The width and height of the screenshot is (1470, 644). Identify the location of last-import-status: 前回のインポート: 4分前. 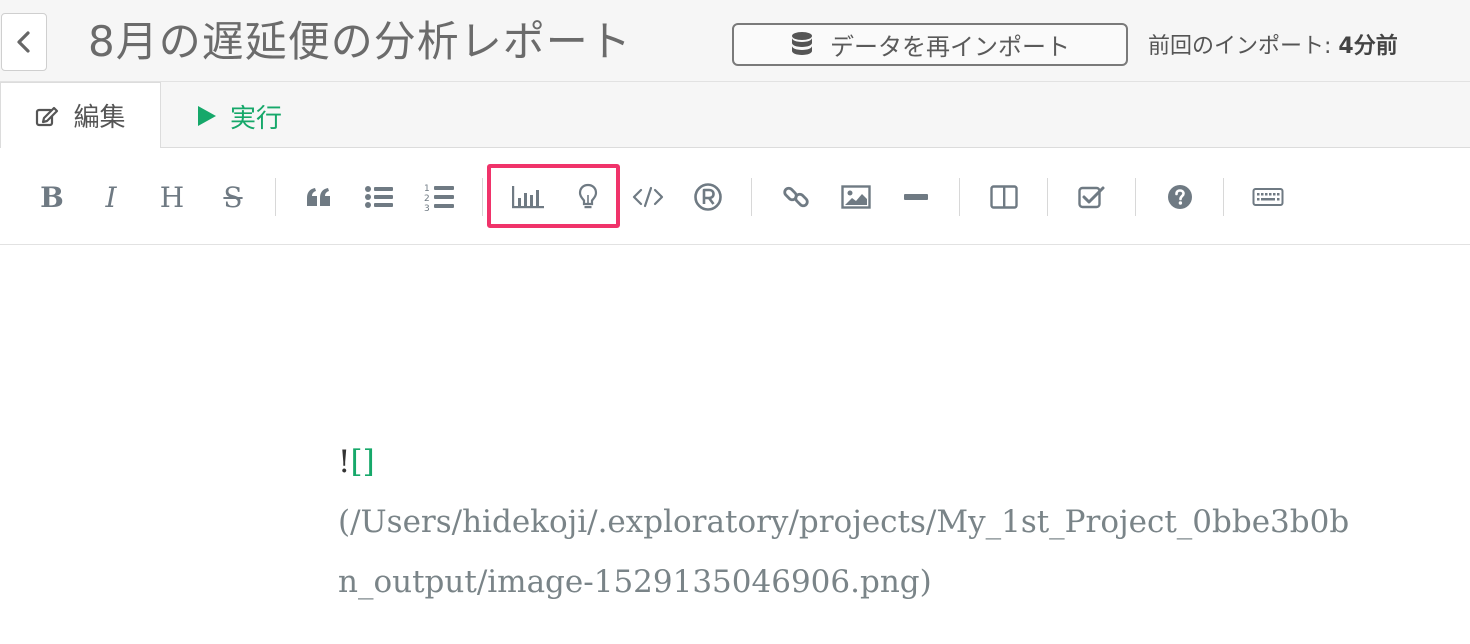
(1273, 44).